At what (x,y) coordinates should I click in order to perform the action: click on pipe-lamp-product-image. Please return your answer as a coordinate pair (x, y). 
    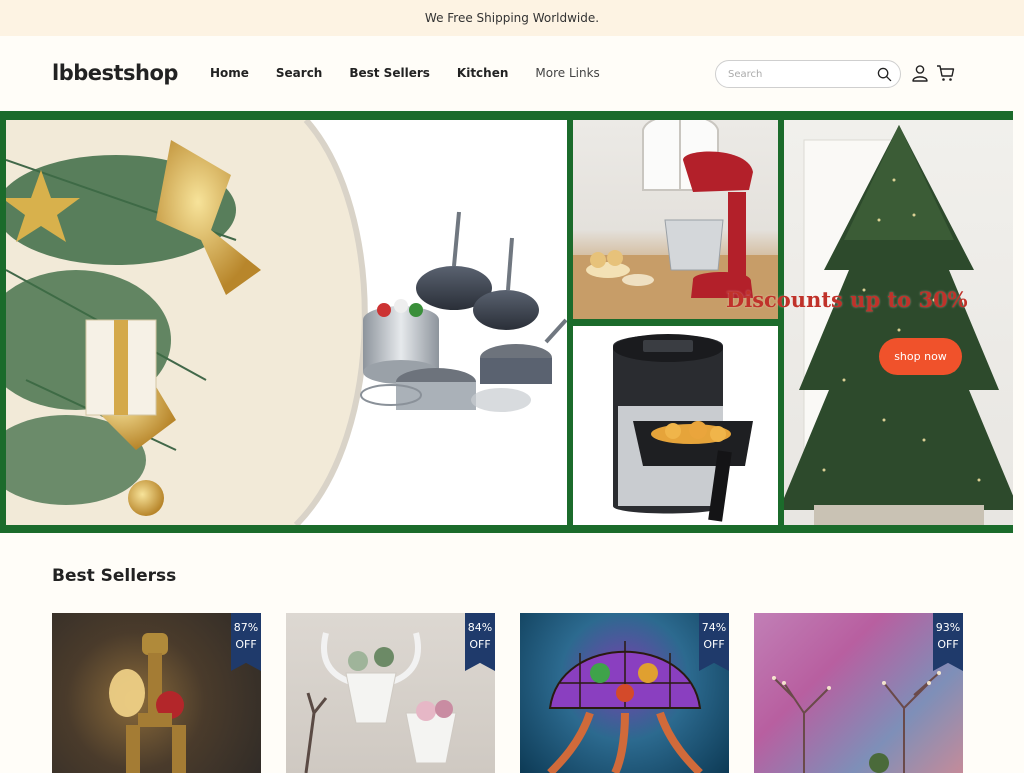
    Looking at the image, I should click on (147, 703).